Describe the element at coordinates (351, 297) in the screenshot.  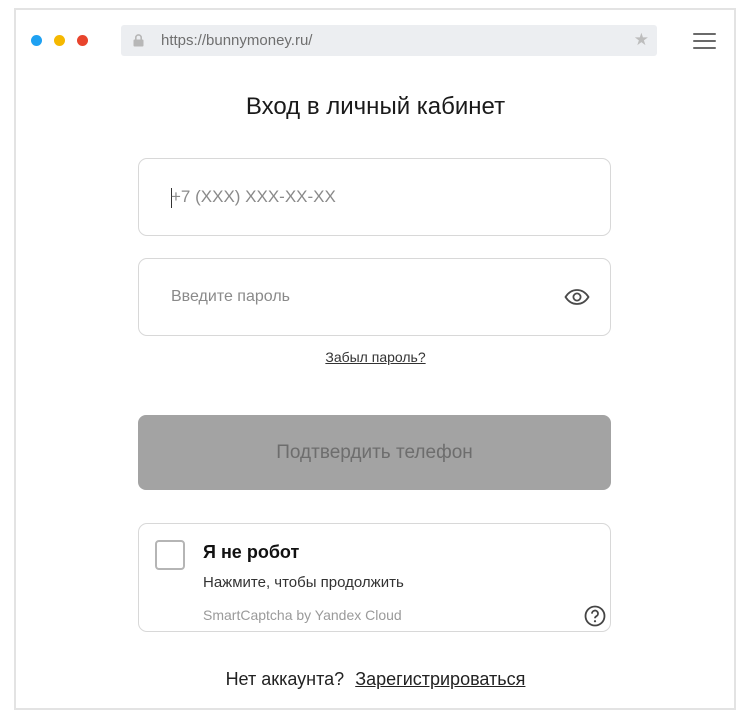
I see `password-input` at that location.